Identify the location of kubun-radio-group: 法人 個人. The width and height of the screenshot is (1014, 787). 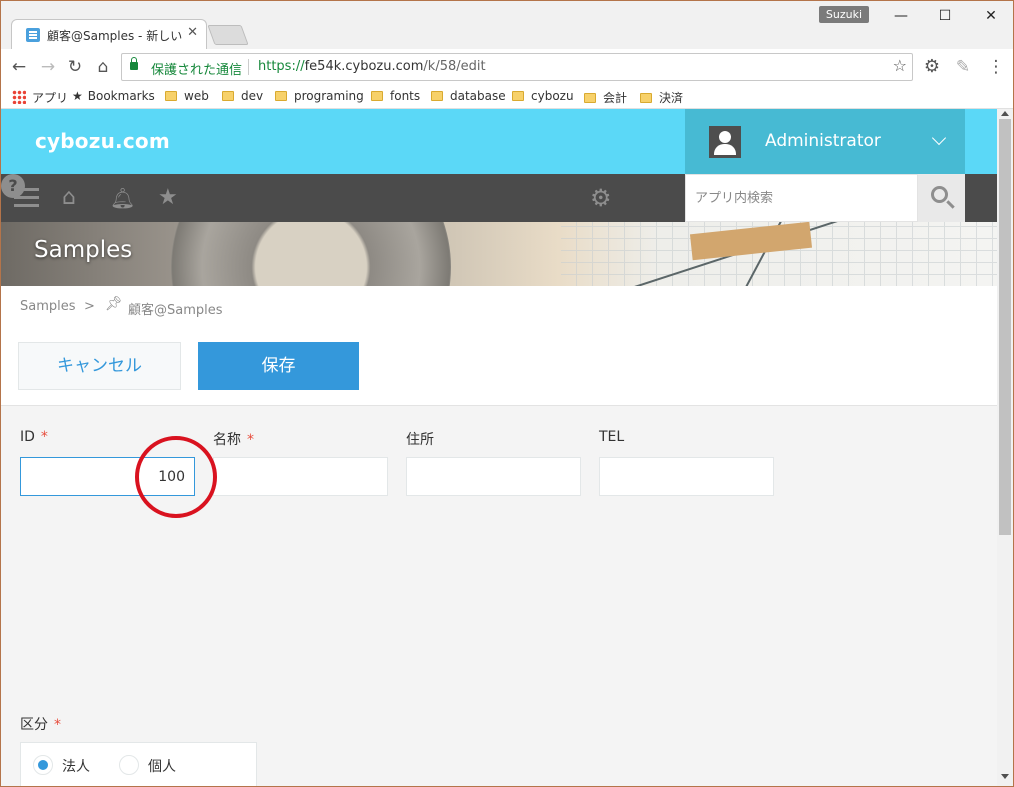
(138, 764).